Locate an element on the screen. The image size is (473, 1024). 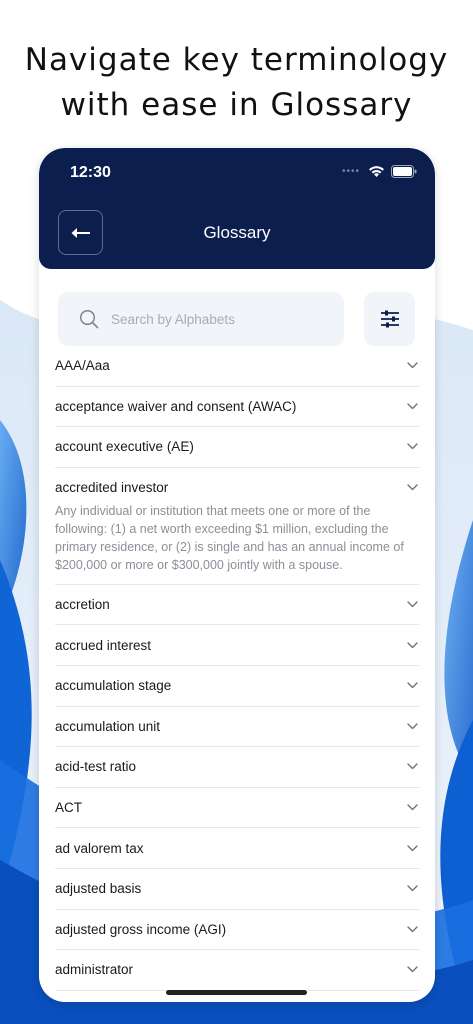
glossary-item: AAA/Aaa is located at coordinates (237, 366).